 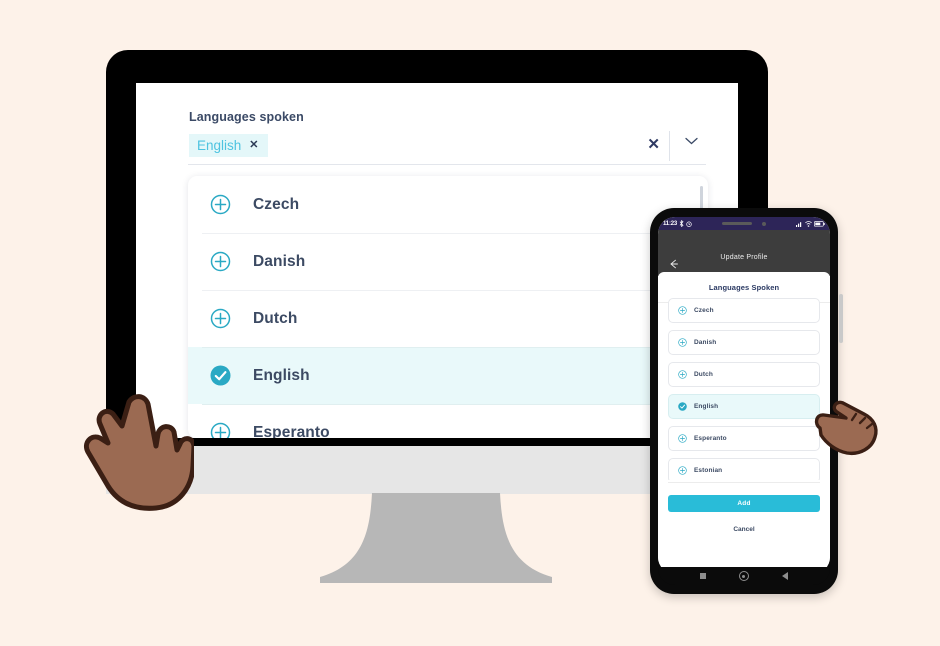 I want to click on monitor-stand, so click(x=436, y=538).